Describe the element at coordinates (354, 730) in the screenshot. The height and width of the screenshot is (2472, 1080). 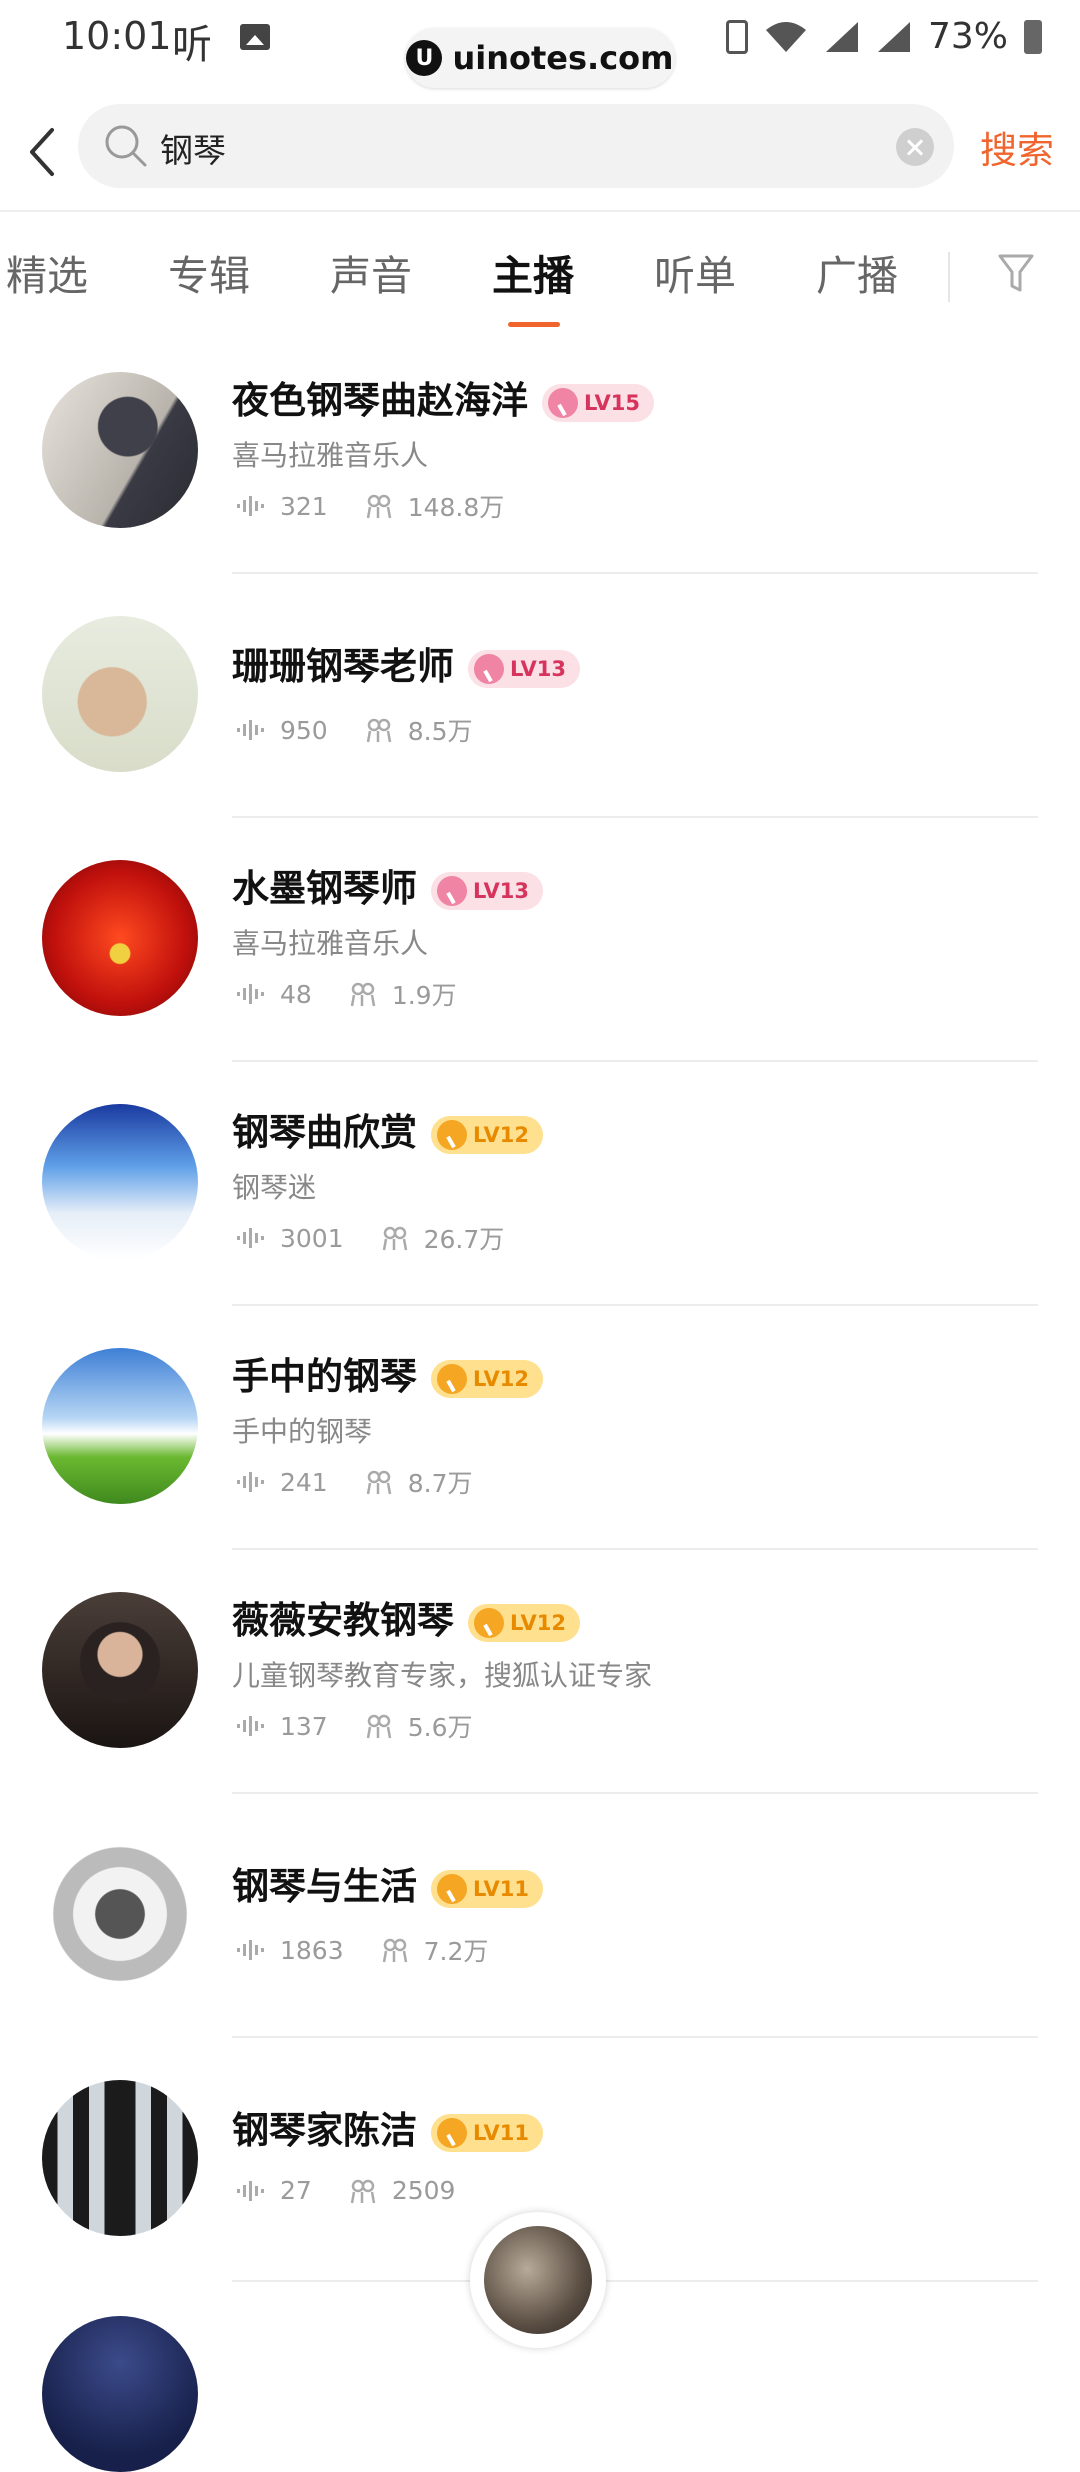
I see `anchor-stats: 950 8.5万` at that location.